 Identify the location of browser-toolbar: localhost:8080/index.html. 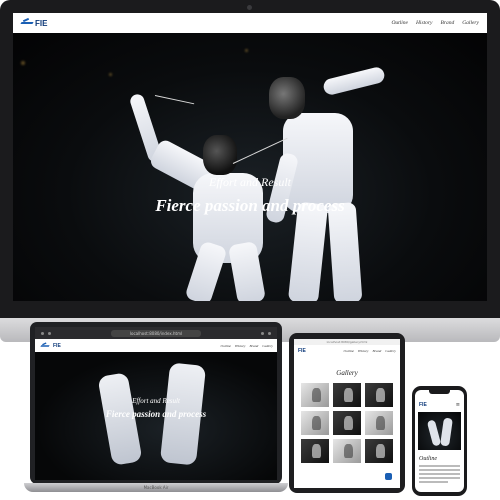
(156, 333).